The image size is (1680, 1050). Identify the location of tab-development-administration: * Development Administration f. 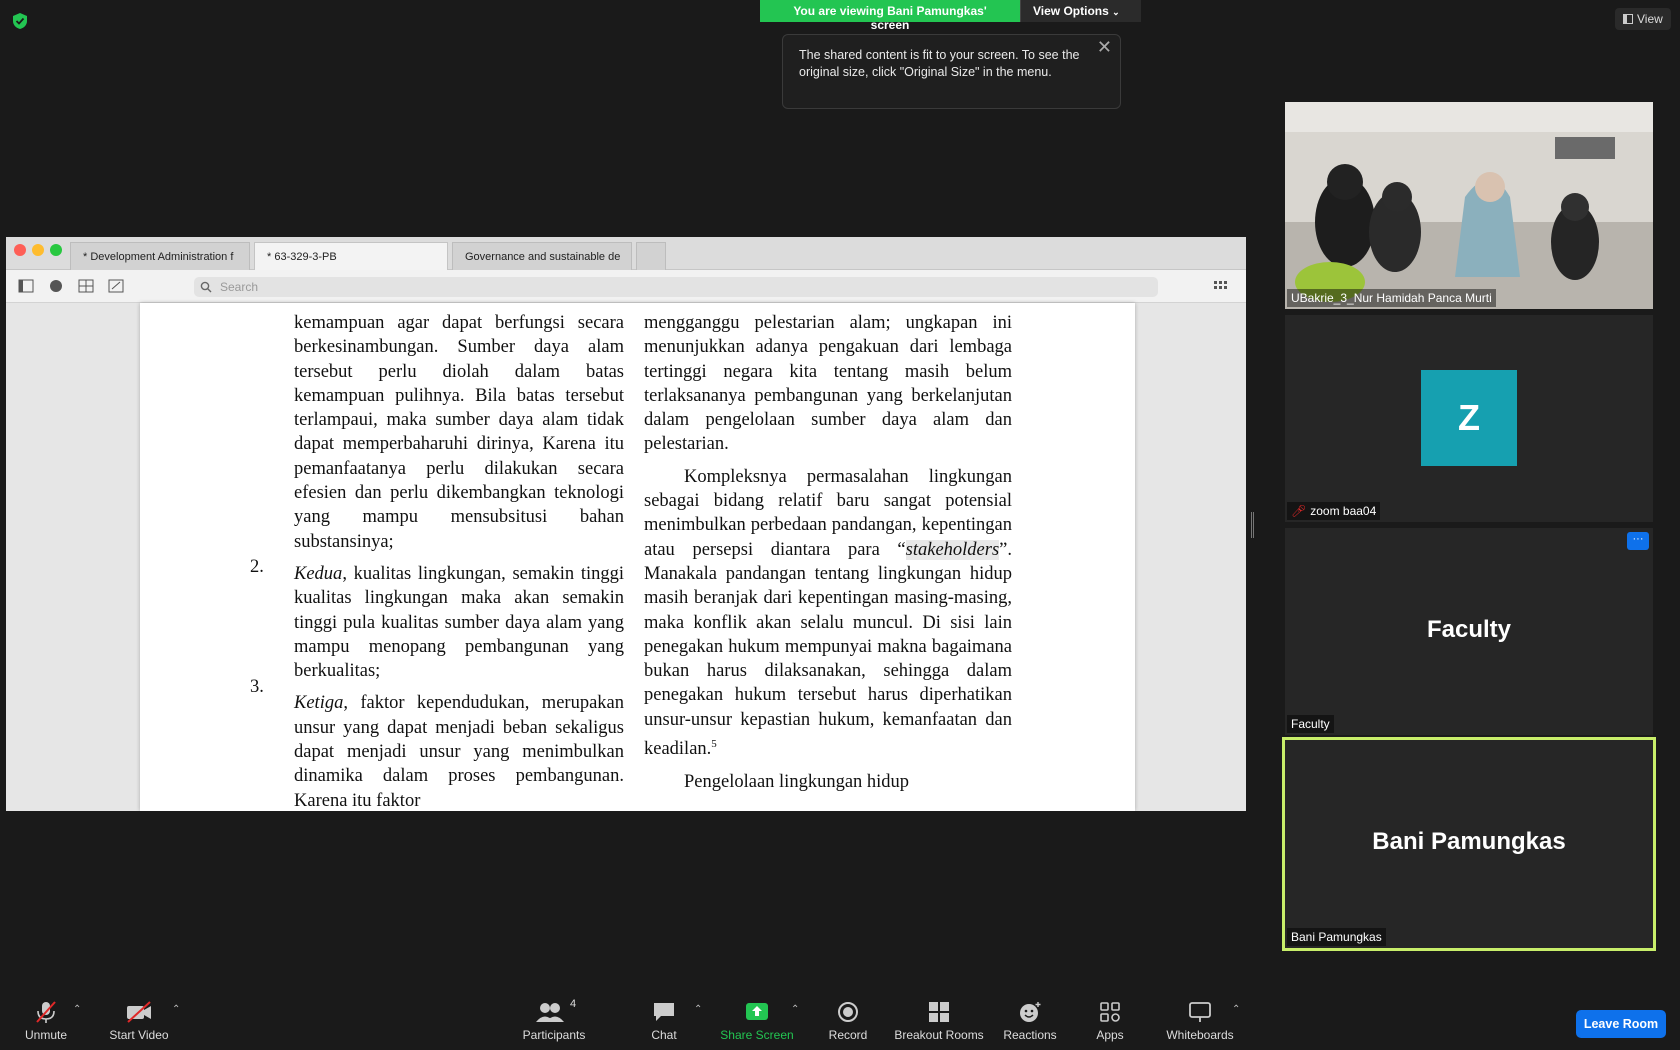
(160, 256).